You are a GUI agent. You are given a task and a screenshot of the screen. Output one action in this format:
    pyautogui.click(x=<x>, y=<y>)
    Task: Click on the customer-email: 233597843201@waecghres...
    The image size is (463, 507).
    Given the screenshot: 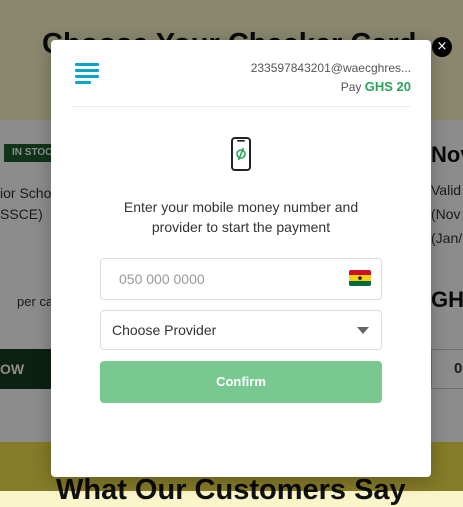 What is the action you would take?
    pyautogui.click(x=330, y=68)
    